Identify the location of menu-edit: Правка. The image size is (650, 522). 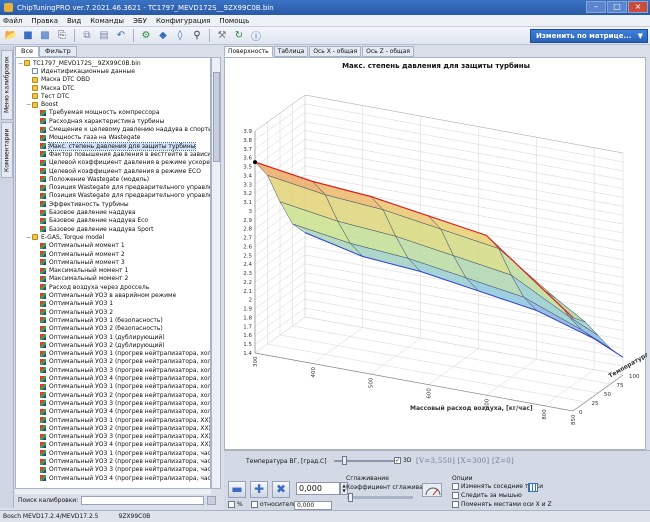
(44, 21).